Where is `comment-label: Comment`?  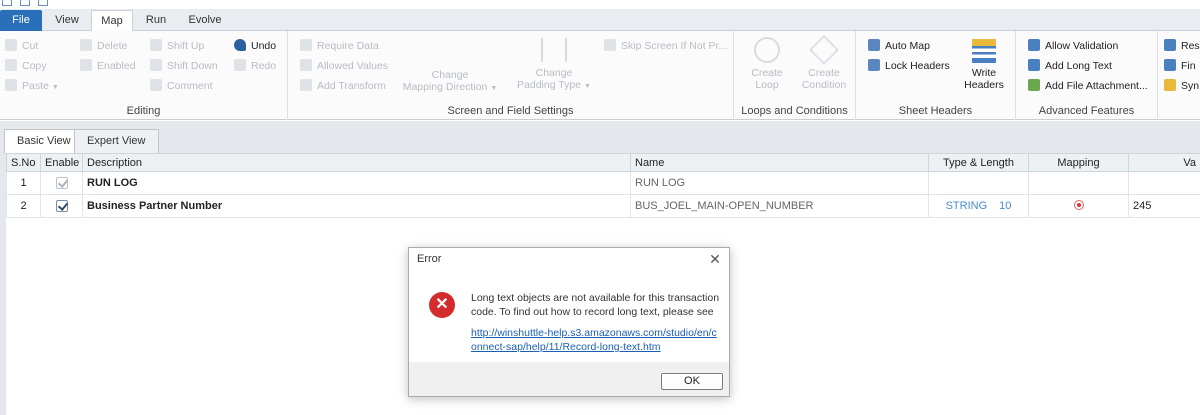
comment-label: Comment is located at coordinates (190, 86).